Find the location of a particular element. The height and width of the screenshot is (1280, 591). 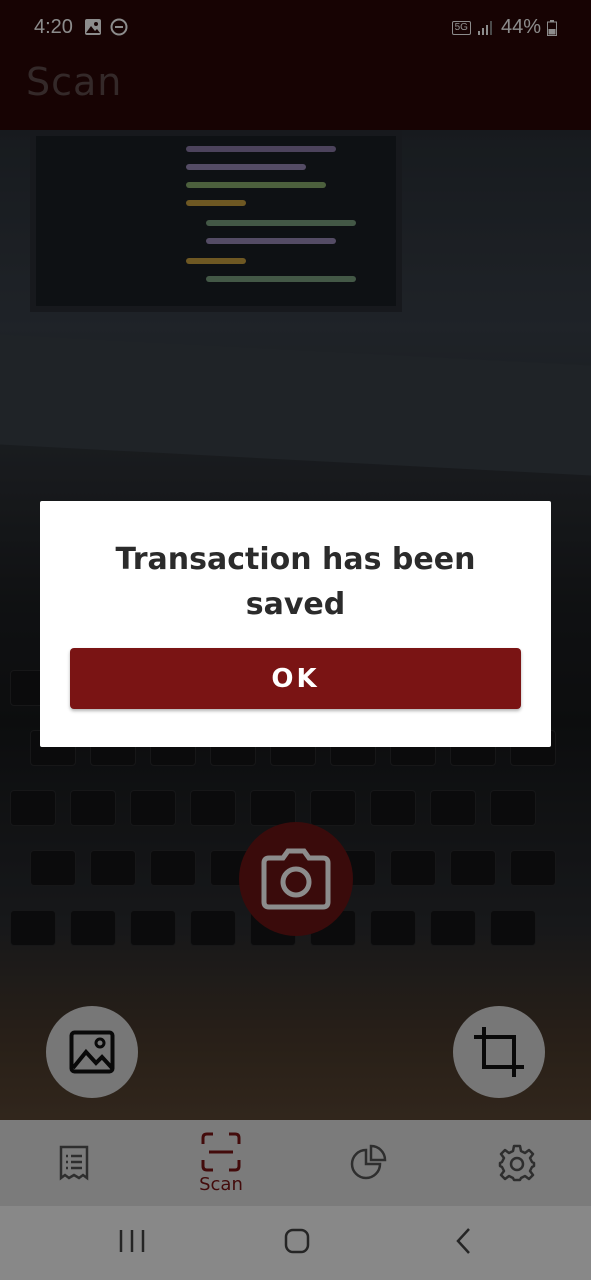

pie-chart-icon is located at coordinates (368, 1162).